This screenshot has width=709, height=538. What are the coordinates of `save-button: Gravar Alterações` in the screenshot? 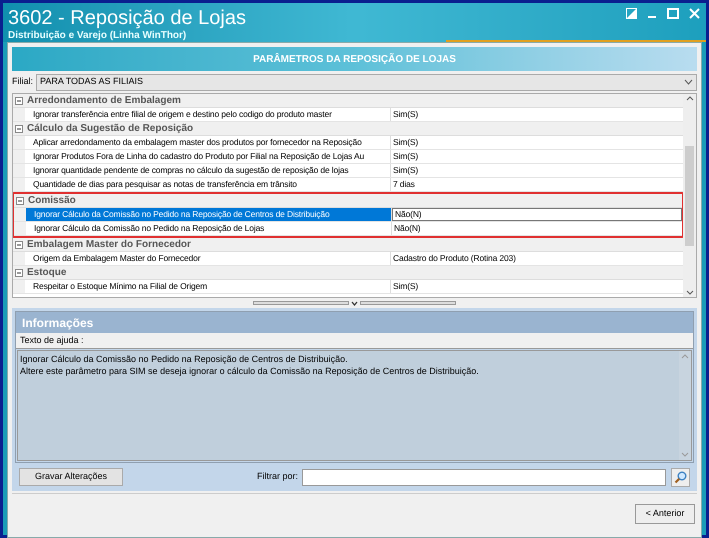 It's located at (71, 477).